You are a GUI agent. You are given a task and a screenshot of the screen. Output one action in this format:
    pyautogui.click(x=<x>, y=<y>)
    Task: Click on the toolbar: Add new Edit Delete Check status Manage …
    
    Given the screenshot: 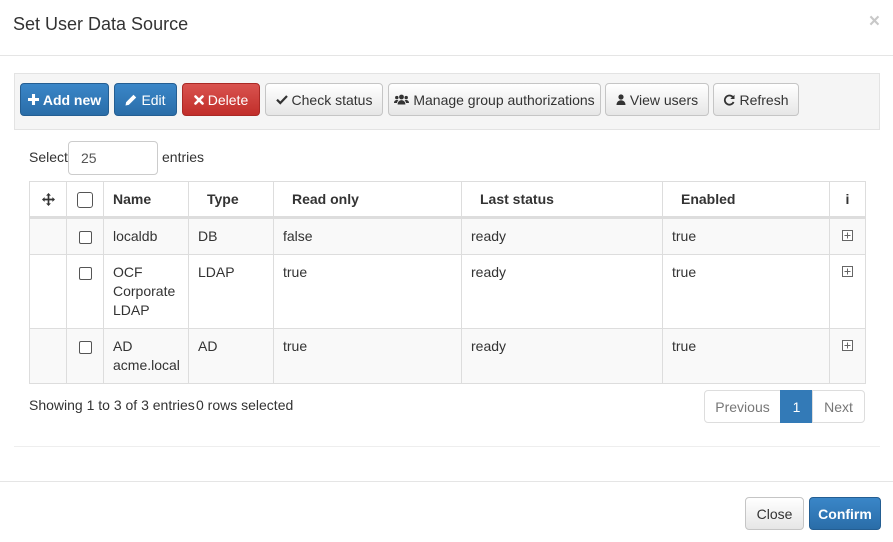 What is the action you would take?
    pyautogui.click(x=447, y=101)
    